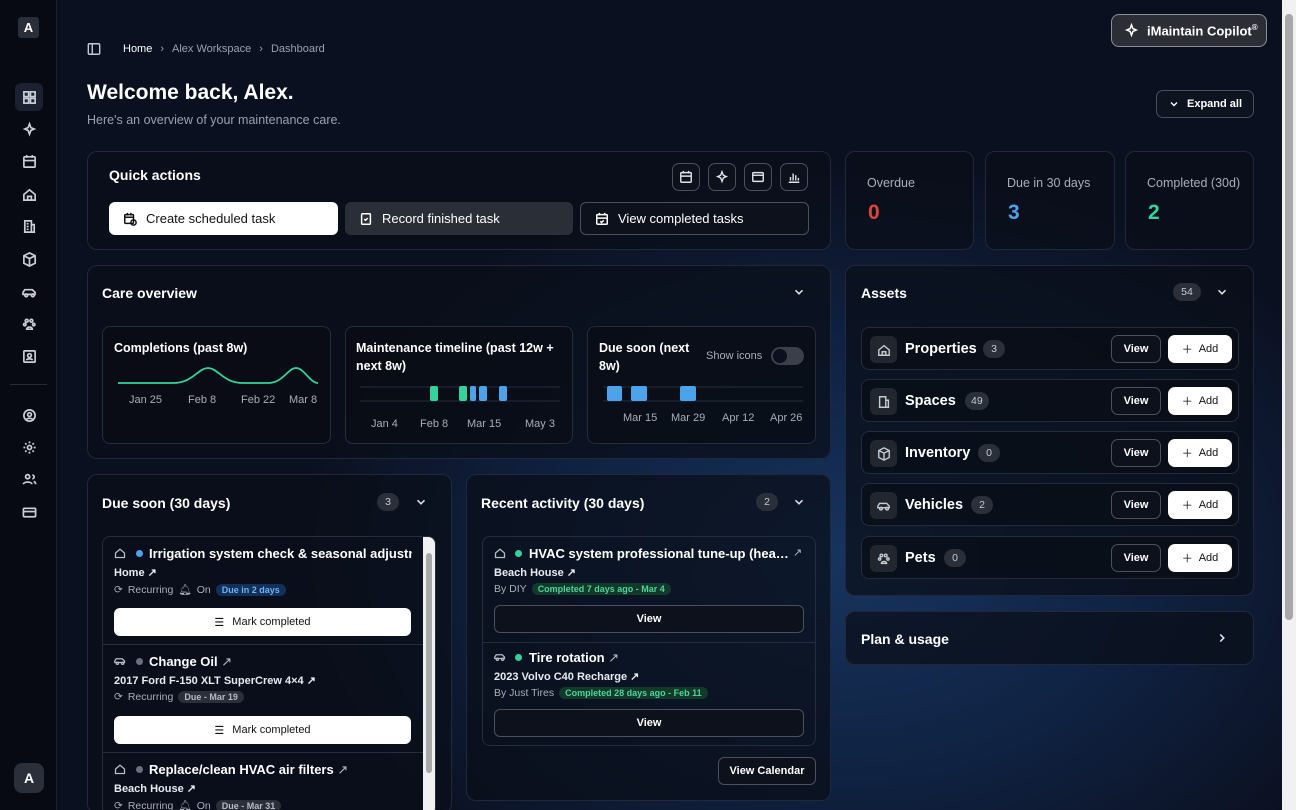 Image resolution: width=1296 pixels, height=810 pixels. I want to click on copilot-button: iMaintain Copilot®, so click(1189, 30).